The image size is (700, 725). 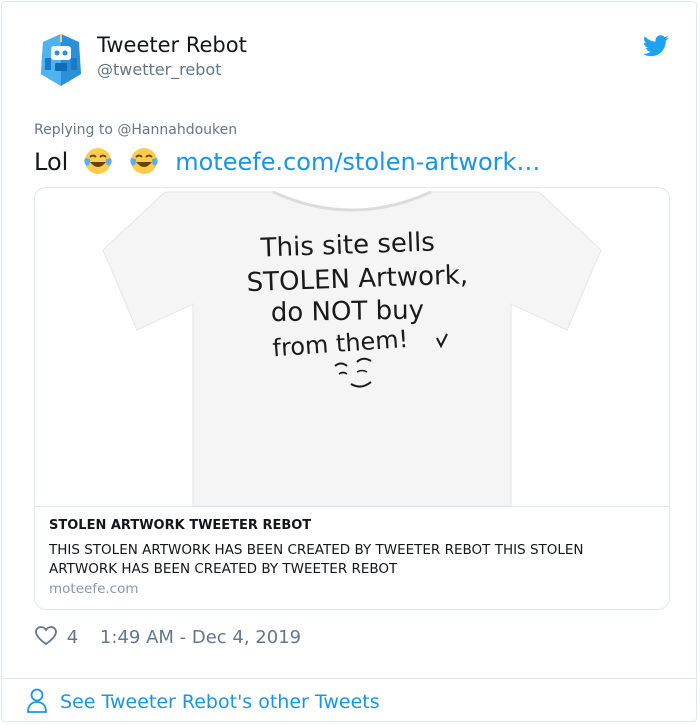 What do you see at coordinates (348, 311) in the screenshot?
I see `shirt-text-line-3: do NOT buy` at bounding box center [348, 311].